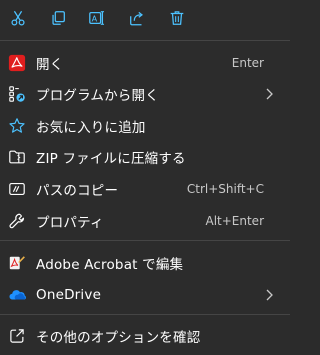 The width and height of the screenshot is (320, 355). I want to click on rename-icon: A, so click(97, 18).